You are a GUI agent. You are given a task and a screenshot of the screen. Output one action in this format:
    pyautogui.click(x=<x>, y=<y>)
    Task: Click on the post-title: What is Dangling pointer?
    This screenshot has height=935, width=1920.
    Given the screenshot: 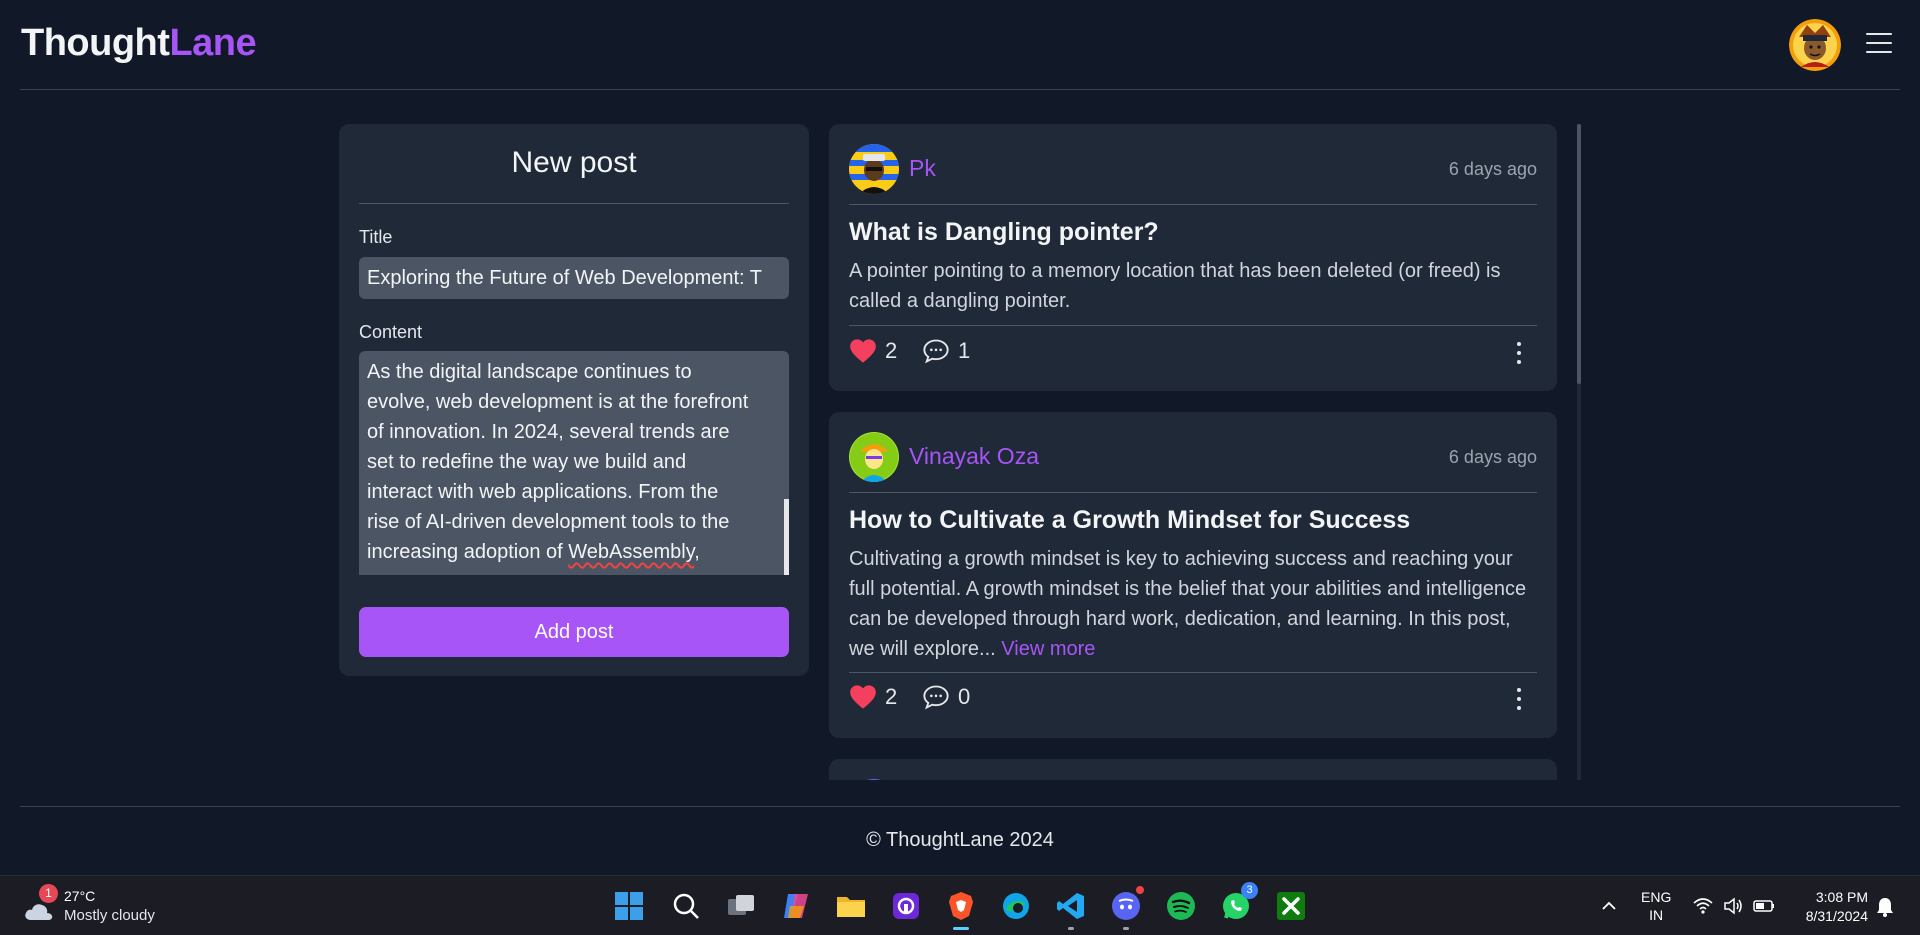 What is the action you would take?
    pyautogui.click(x=1004, y=232)
    